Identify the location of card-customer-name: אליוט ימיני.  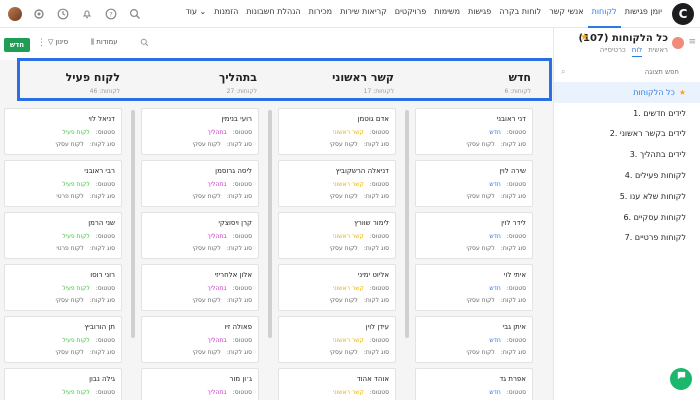
(373, 275).